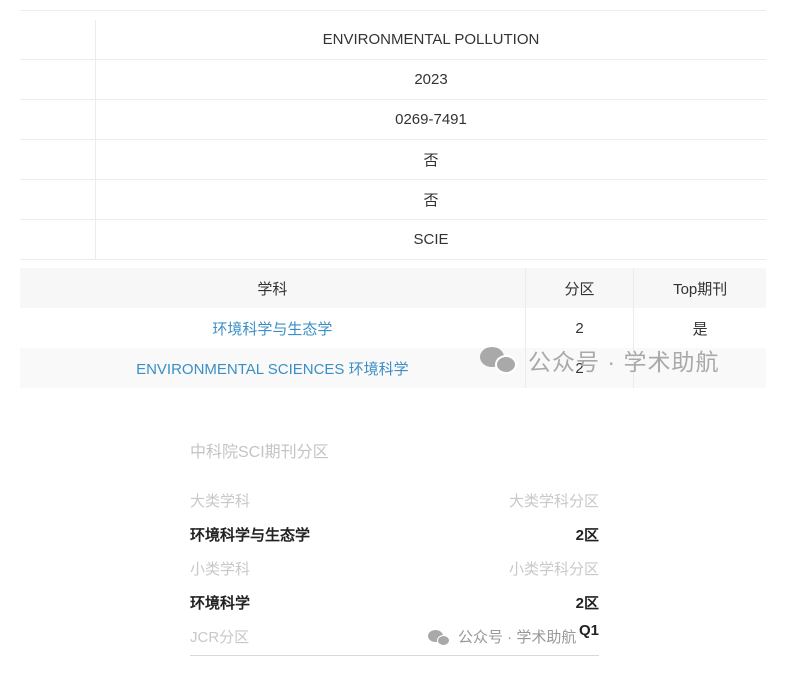 The image size is (792, 684). Describe the element at coordinates (588, 630) in the screenshot. I see `jcr-value: Q1` at that location.